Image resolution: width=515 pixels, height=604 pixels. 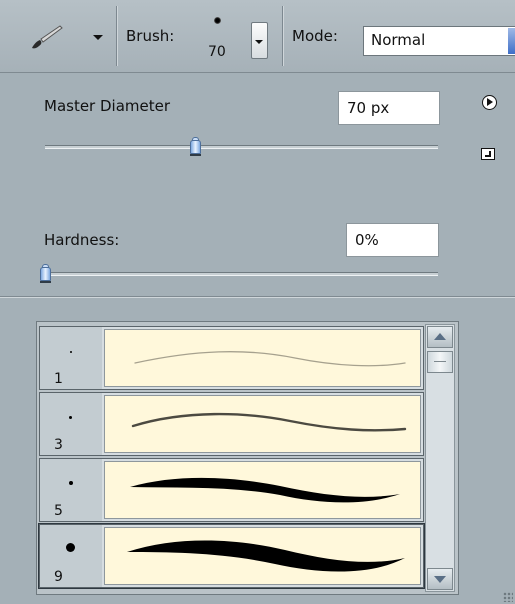 I want to click on brush-preset-item: 1, so click(x=231, y=358).